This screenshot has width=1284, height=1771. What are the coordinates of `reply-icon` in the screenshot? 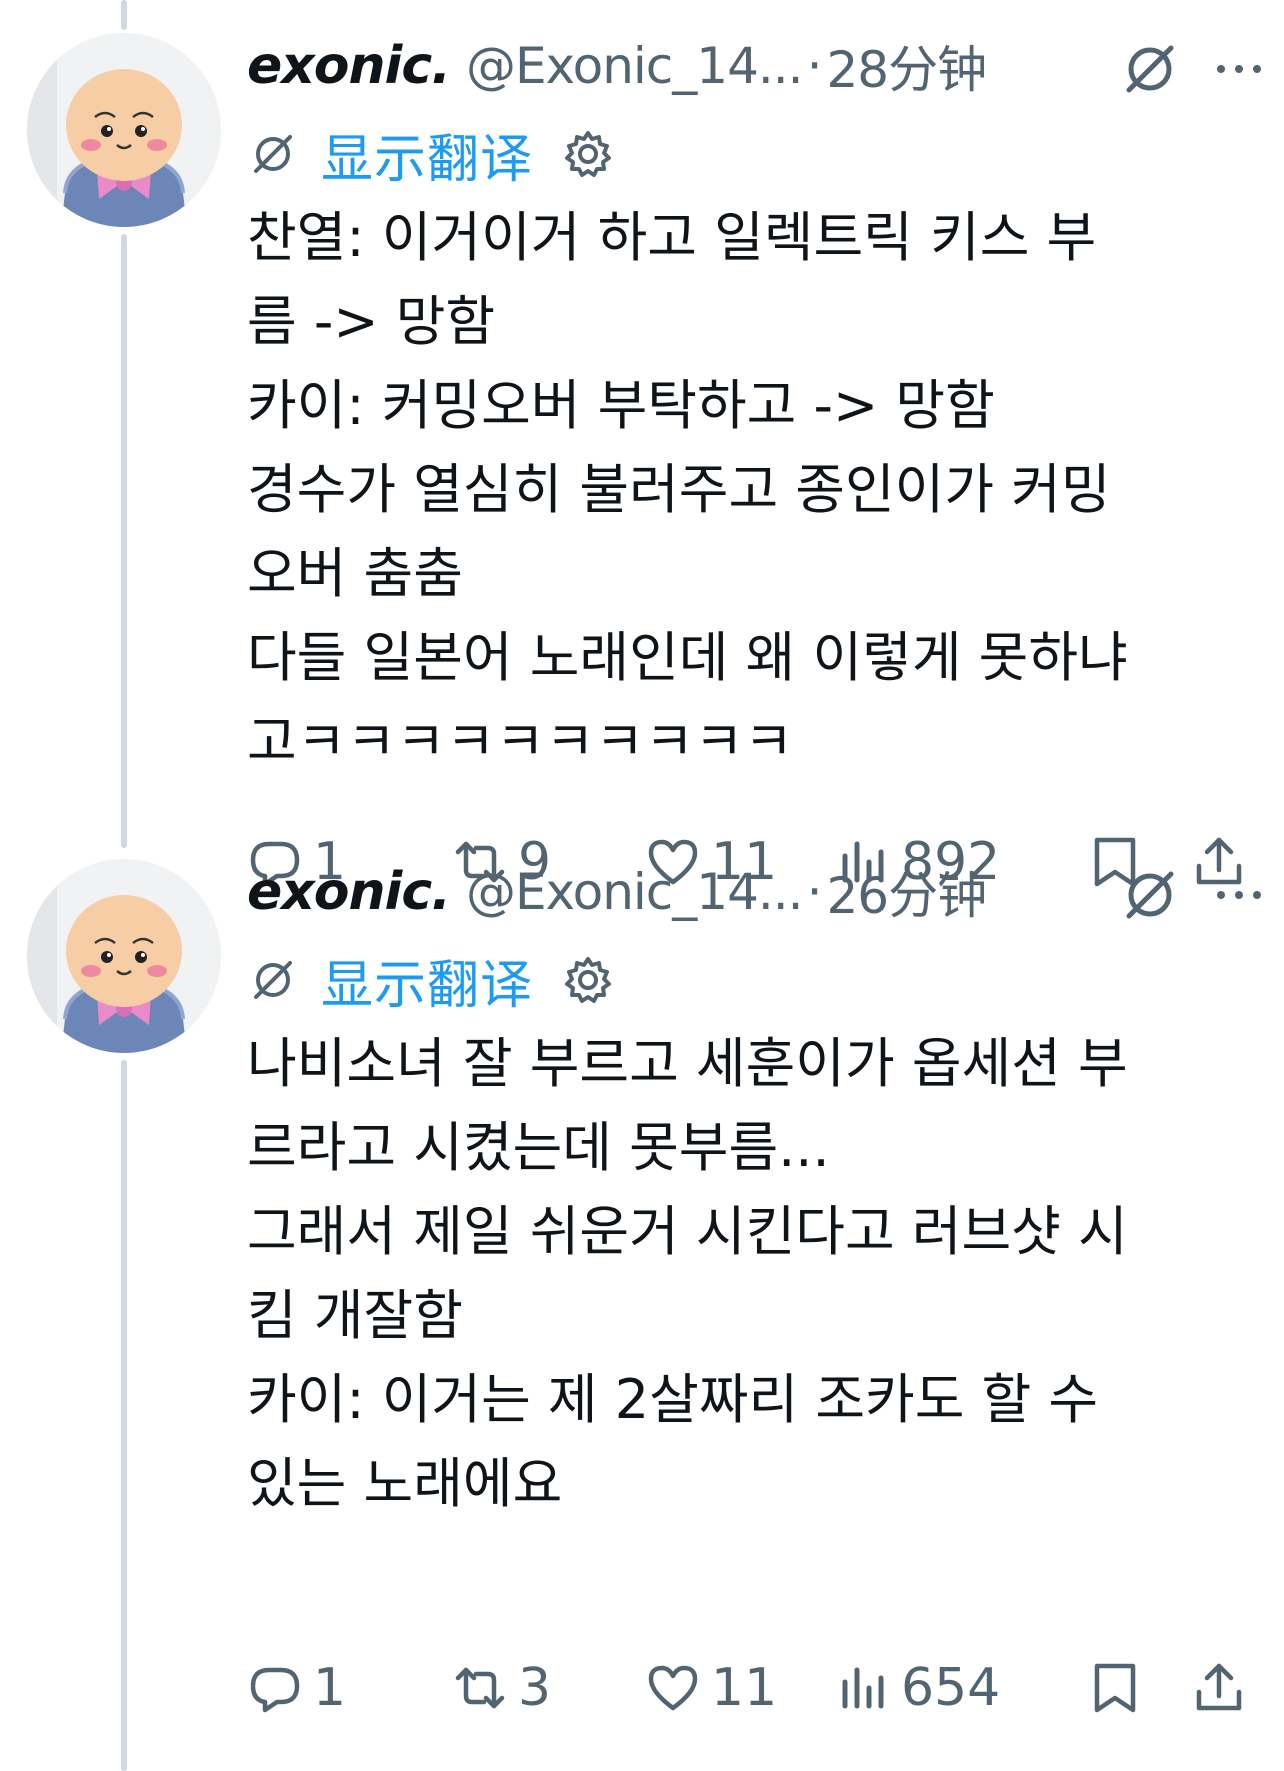 It's located at (275, 1690).